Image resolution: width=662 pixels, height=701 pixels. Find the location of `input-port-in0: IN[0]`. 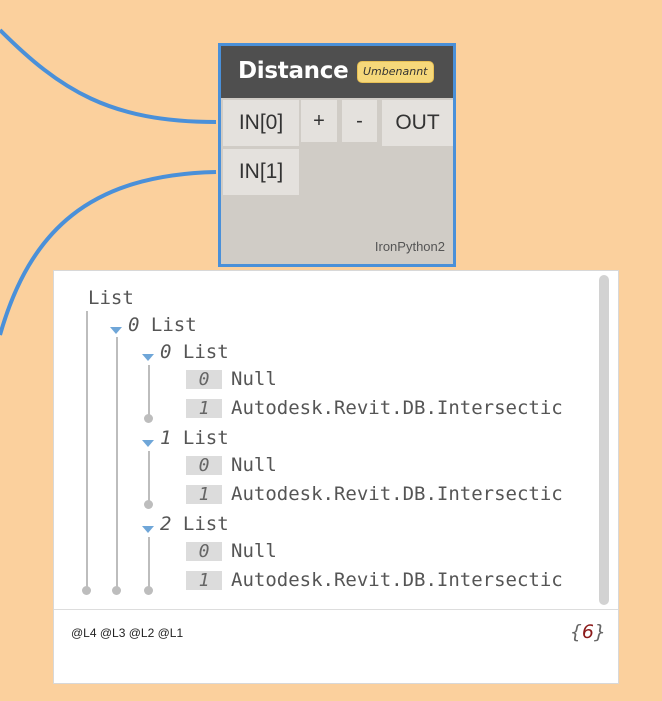

input-port-in0: IN[0] is located at coordinates (261, 123).